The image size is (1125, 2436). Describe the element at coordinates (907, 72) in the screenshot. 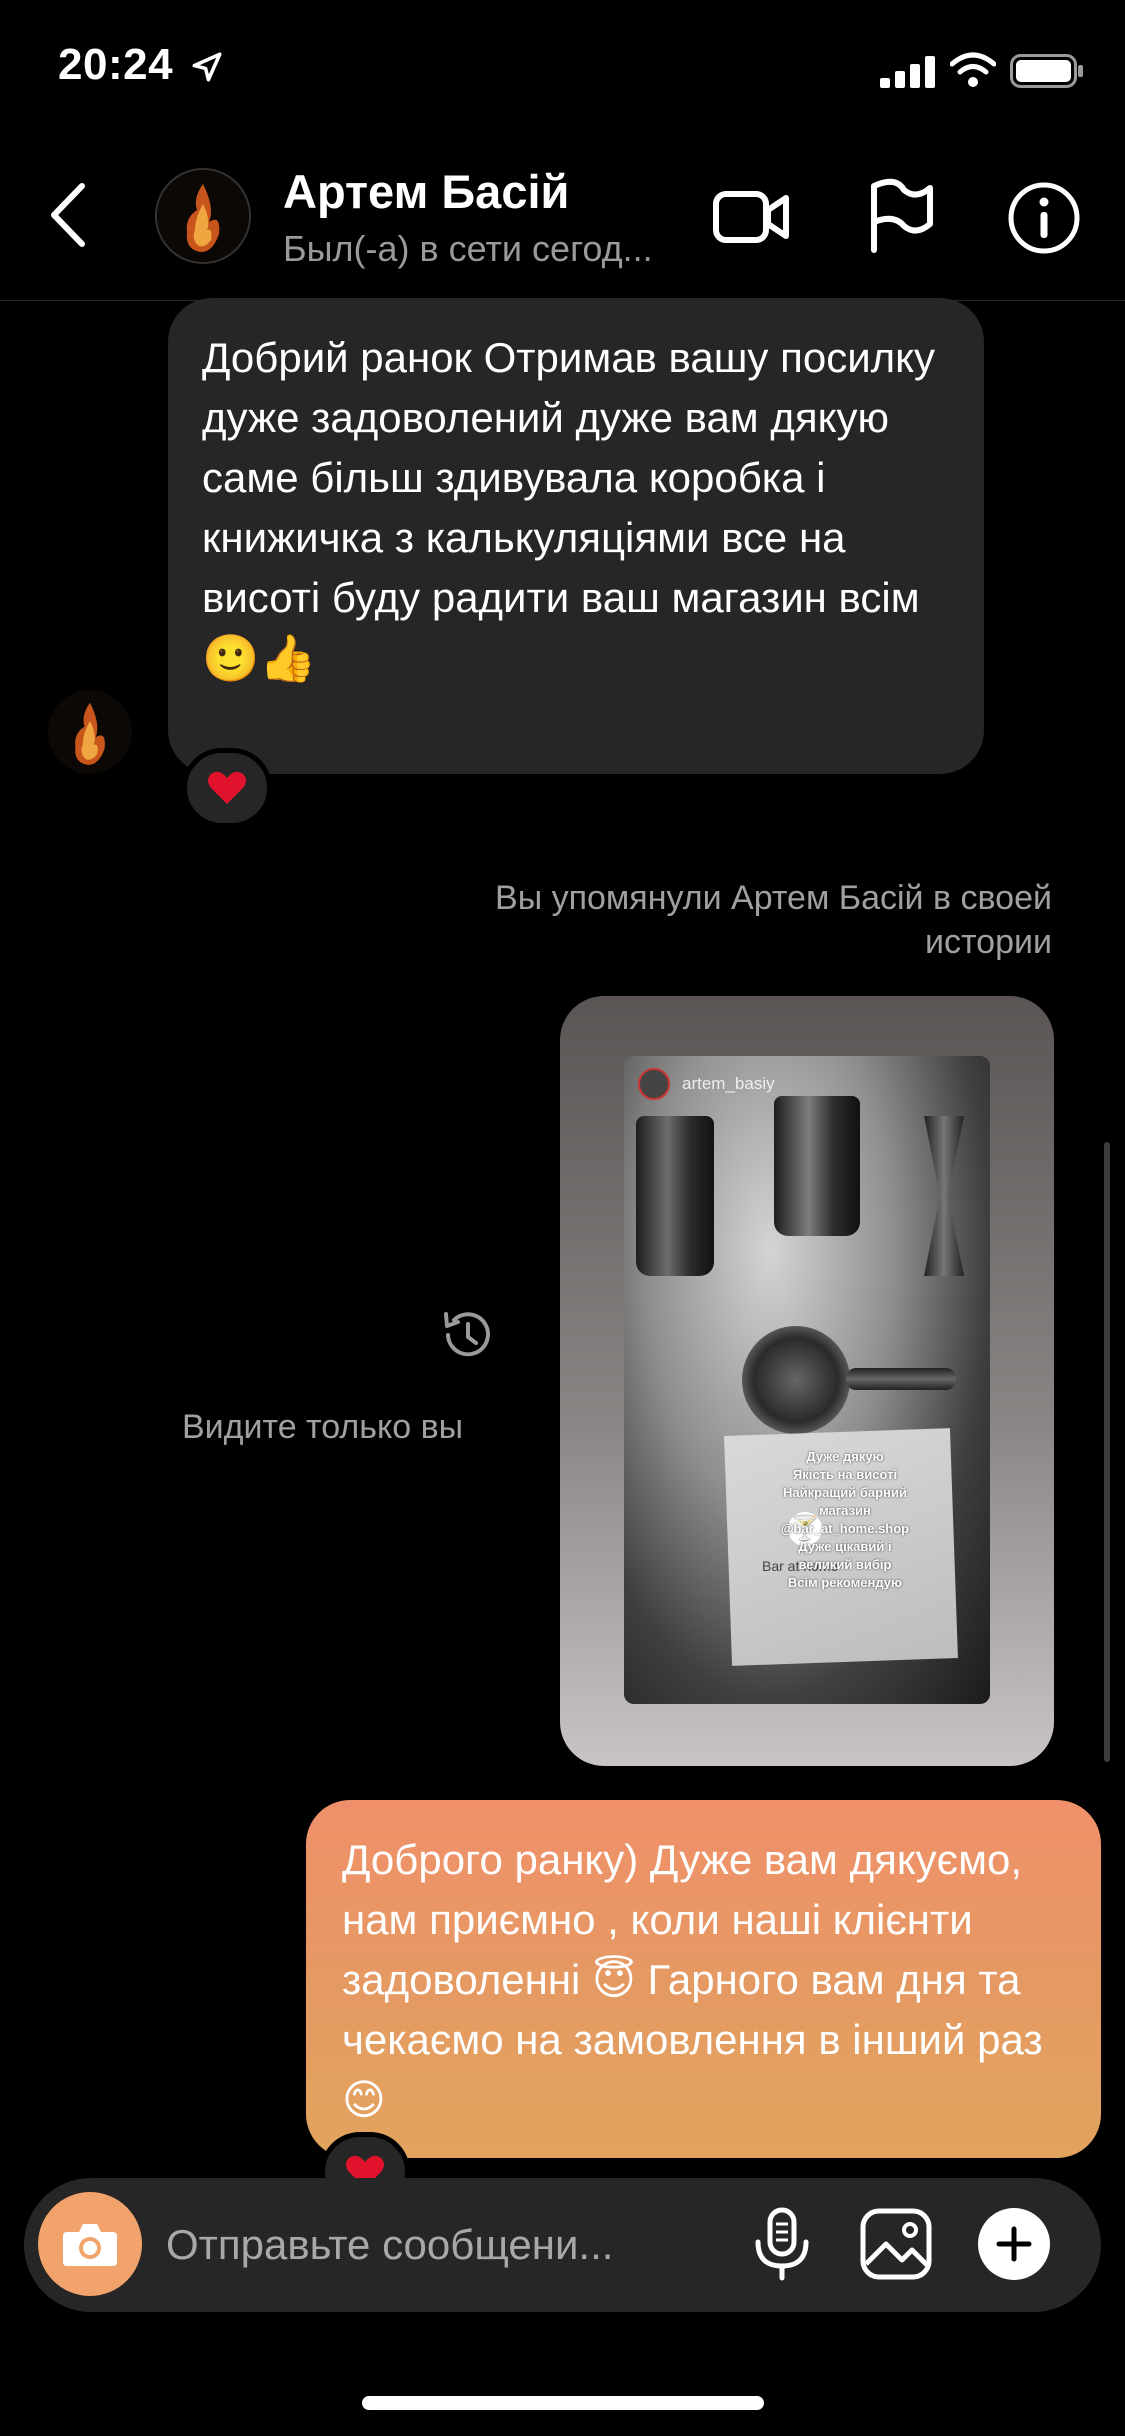

I see `signal-icon` at that location.